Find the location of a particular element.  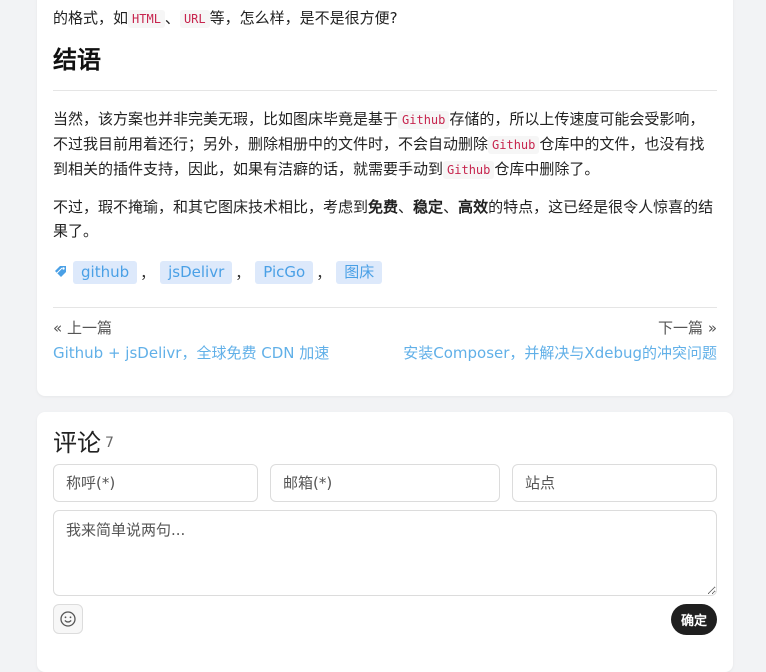

intro-text: 、 is located at coordinates (172, 18).